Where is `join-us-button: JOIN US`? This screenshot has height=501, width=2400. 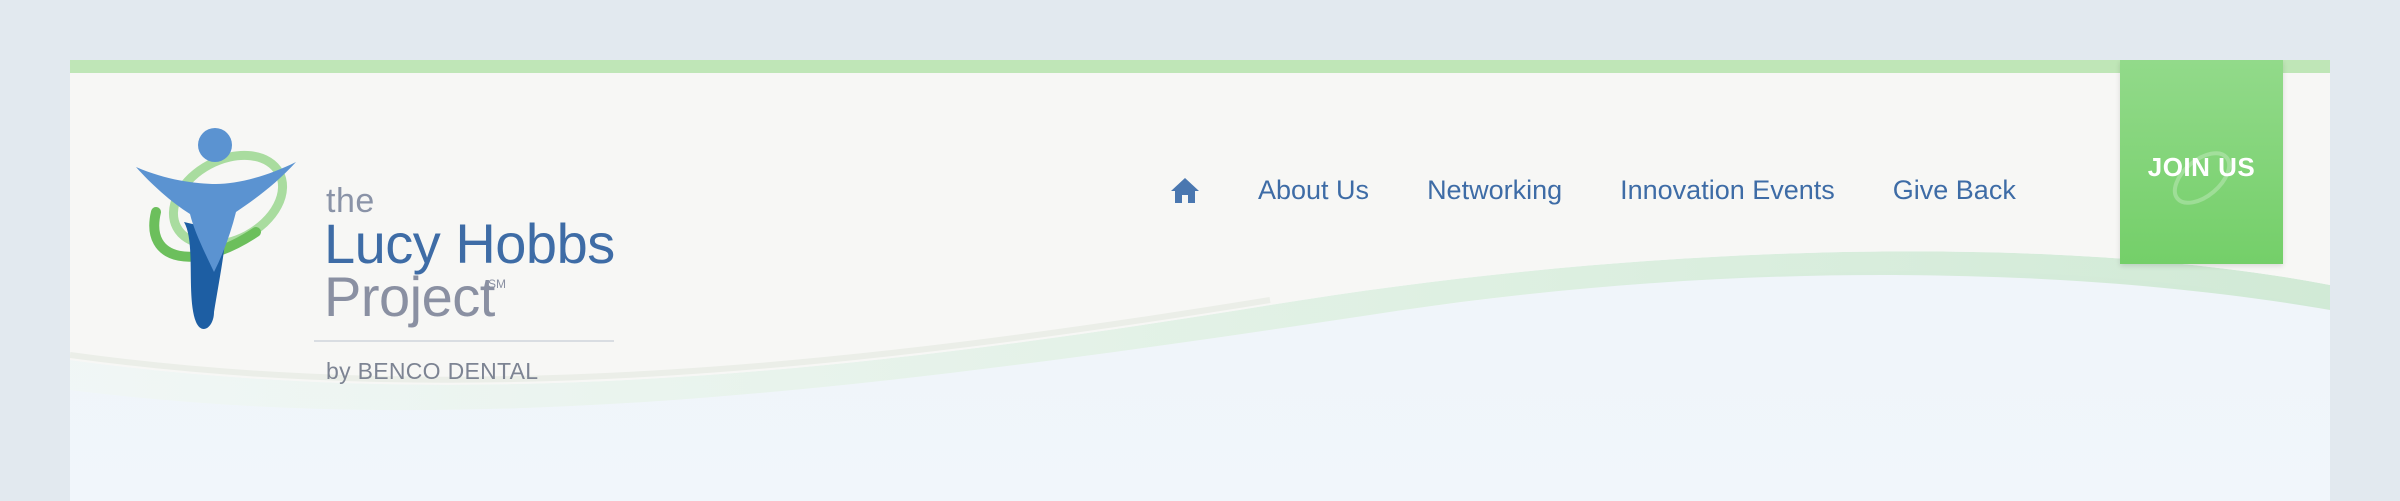
join-us-button: JOIN US is located at coordinates (2201, 162).